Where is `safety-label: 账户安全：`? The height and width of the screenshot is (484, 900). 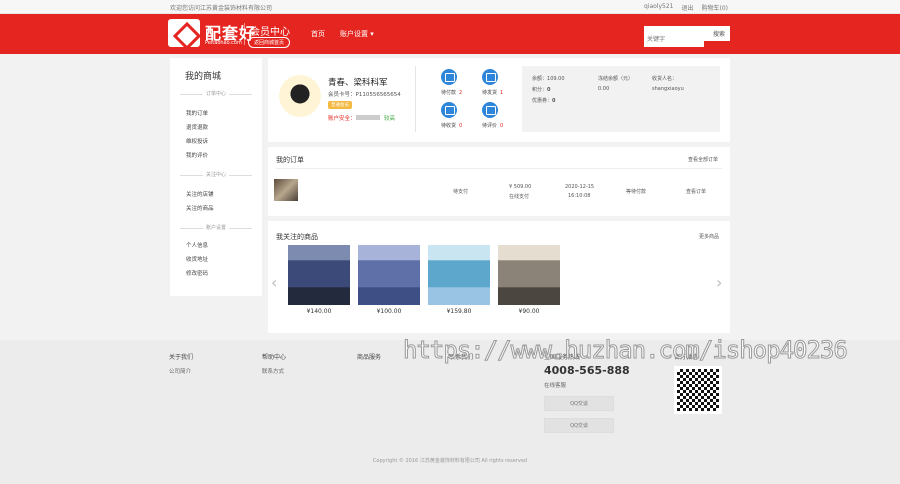 safety-label: 账户安全： is located at coordinates (342, 119).